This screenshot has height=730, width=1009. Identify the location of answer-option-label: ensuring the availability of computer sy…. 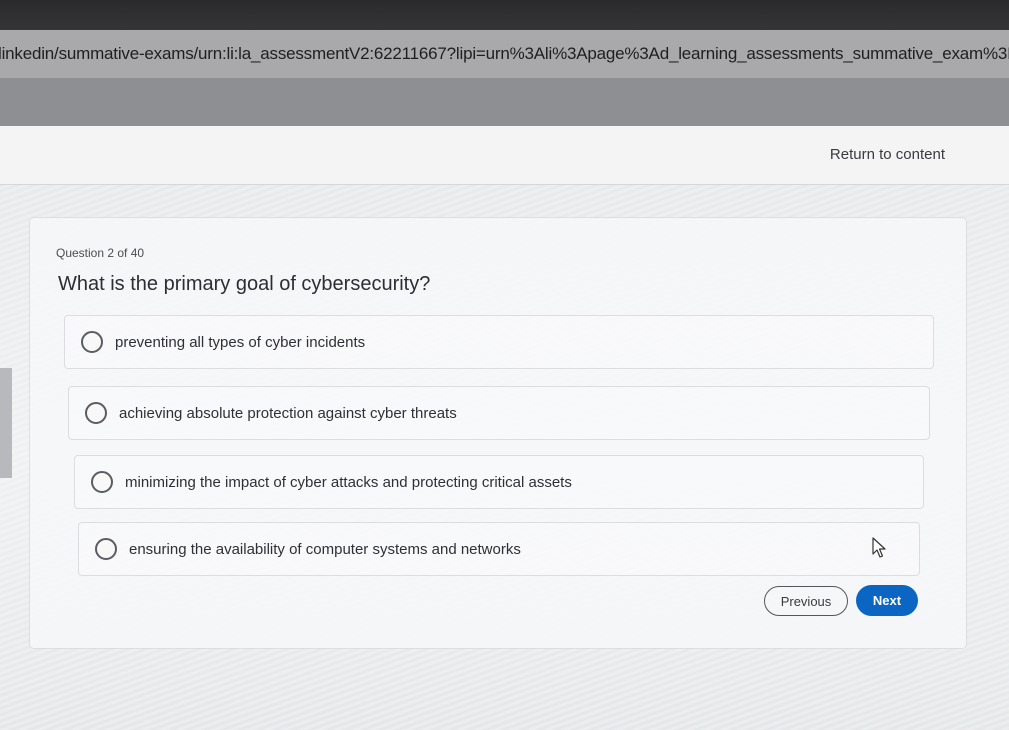
(325, 549).